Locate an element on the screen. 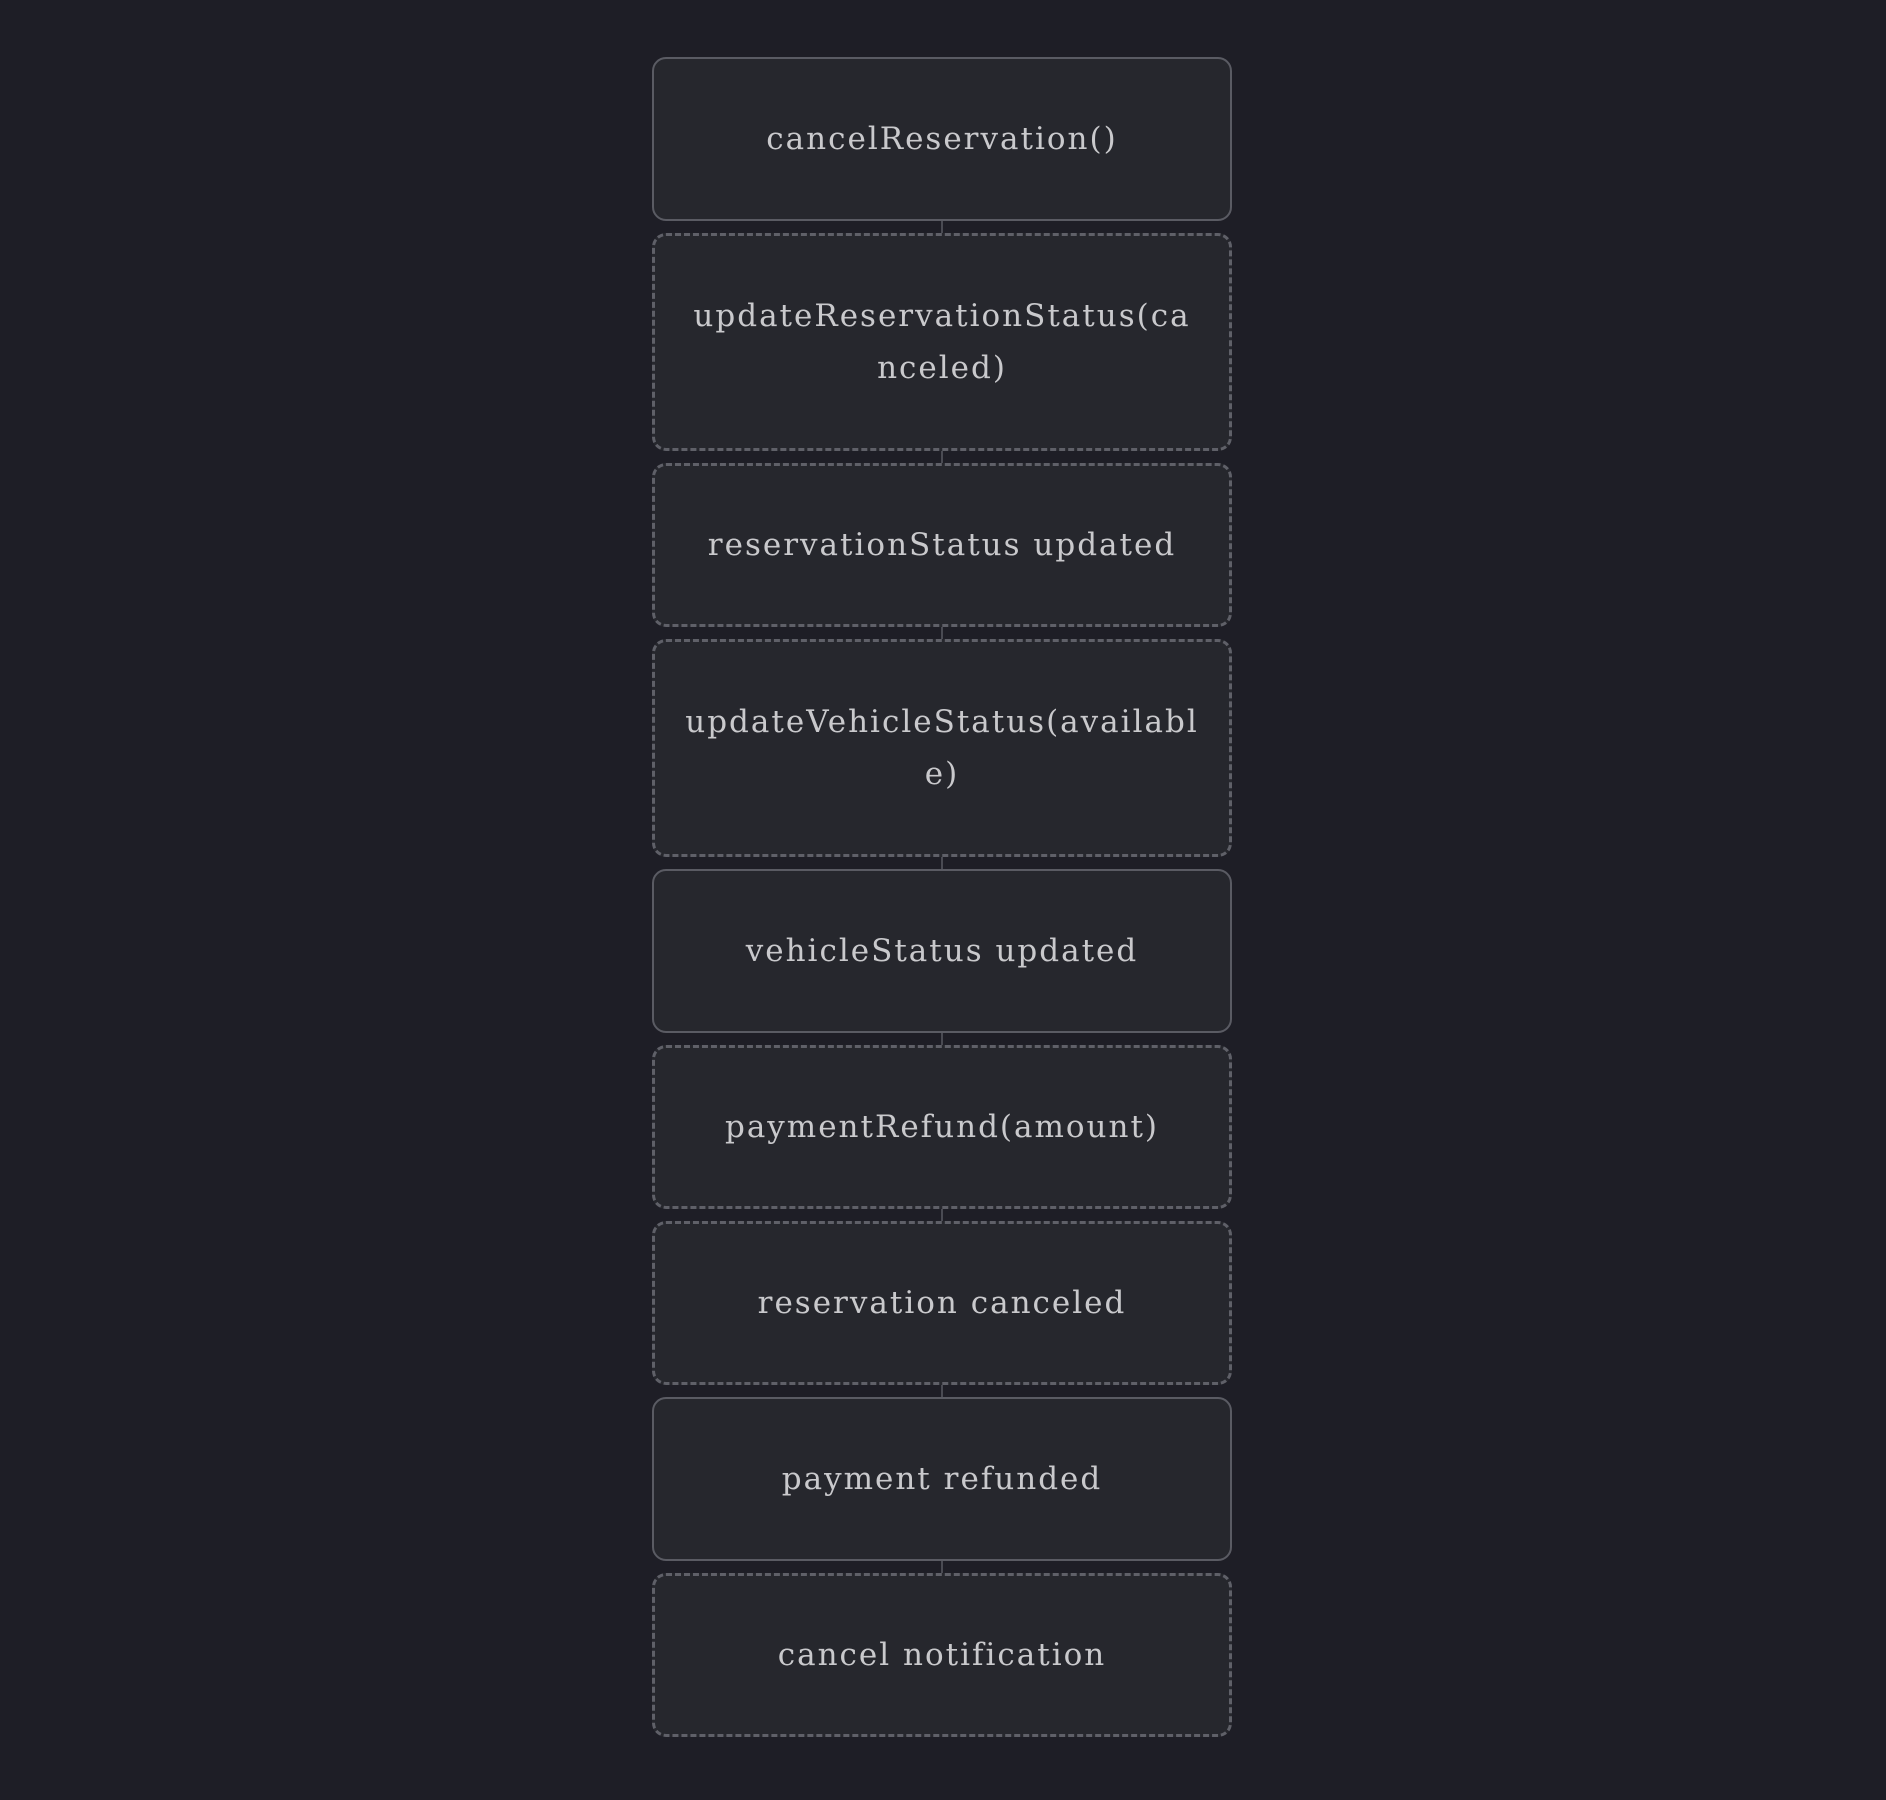  node-vehicle-status-updated: vehicleStatus updated is located at coordinates (942, 951).